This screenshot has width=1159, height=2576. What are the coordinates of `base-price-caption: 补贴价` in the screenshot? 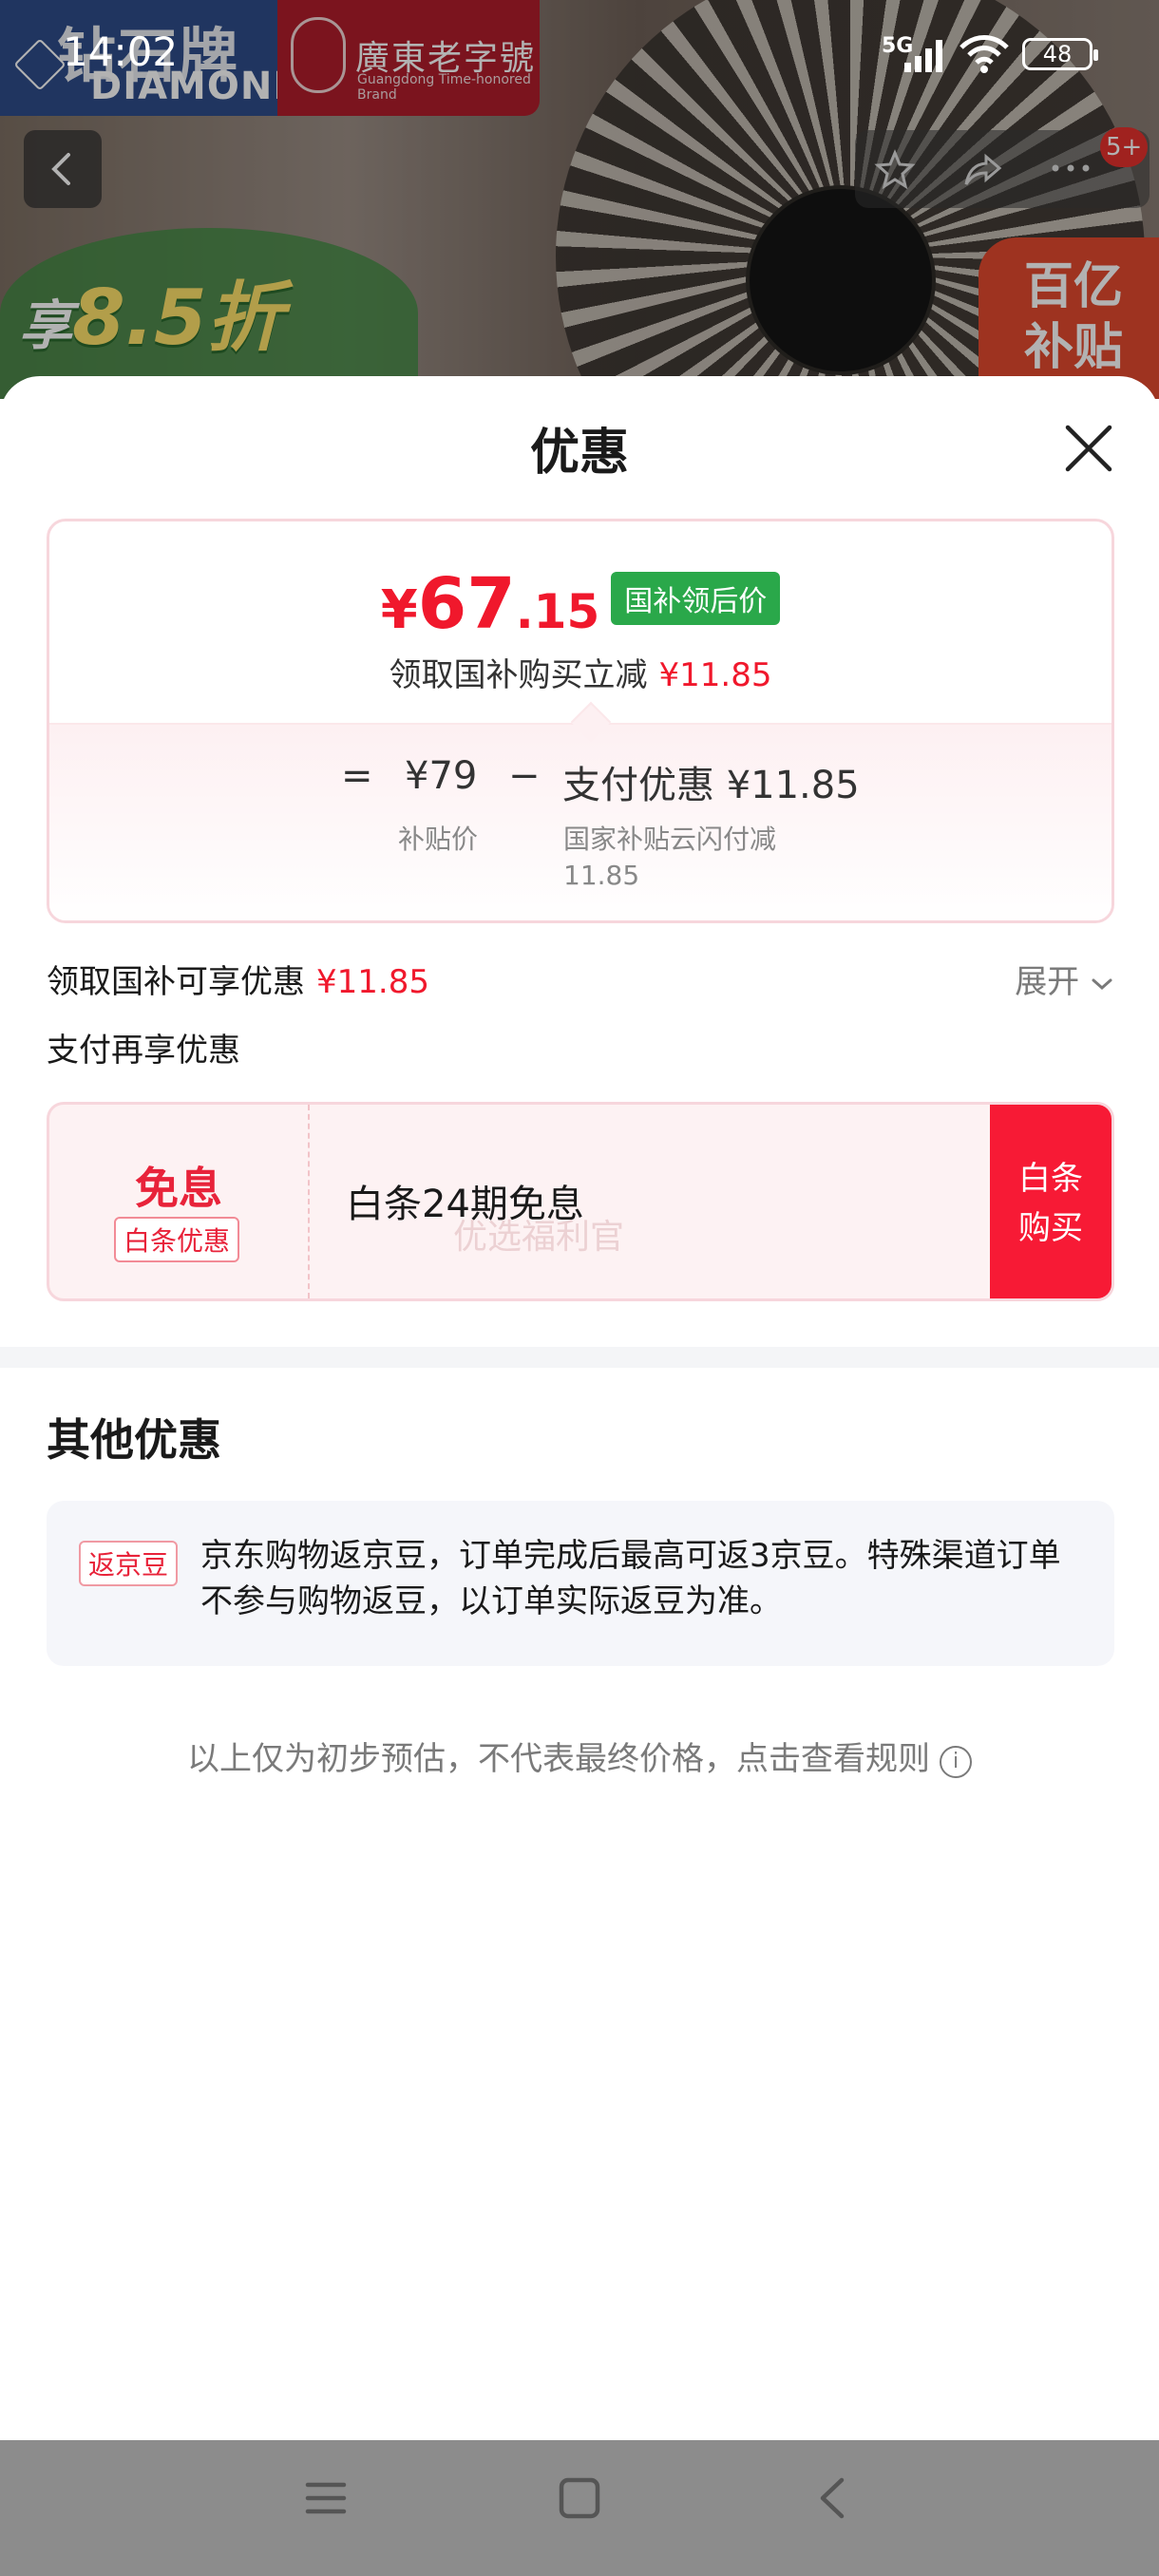 It's located at (438, 839).